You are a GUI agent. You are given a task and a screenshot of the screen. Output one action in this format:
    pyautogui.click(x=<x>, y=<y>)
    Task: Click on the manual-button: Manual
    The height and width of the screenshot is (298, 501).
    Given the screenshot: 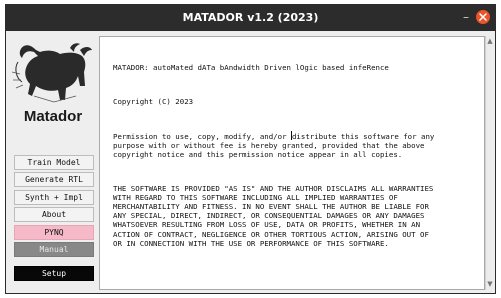 What is the action you would take?
    pyautogui.click(x=54, y=249)
    